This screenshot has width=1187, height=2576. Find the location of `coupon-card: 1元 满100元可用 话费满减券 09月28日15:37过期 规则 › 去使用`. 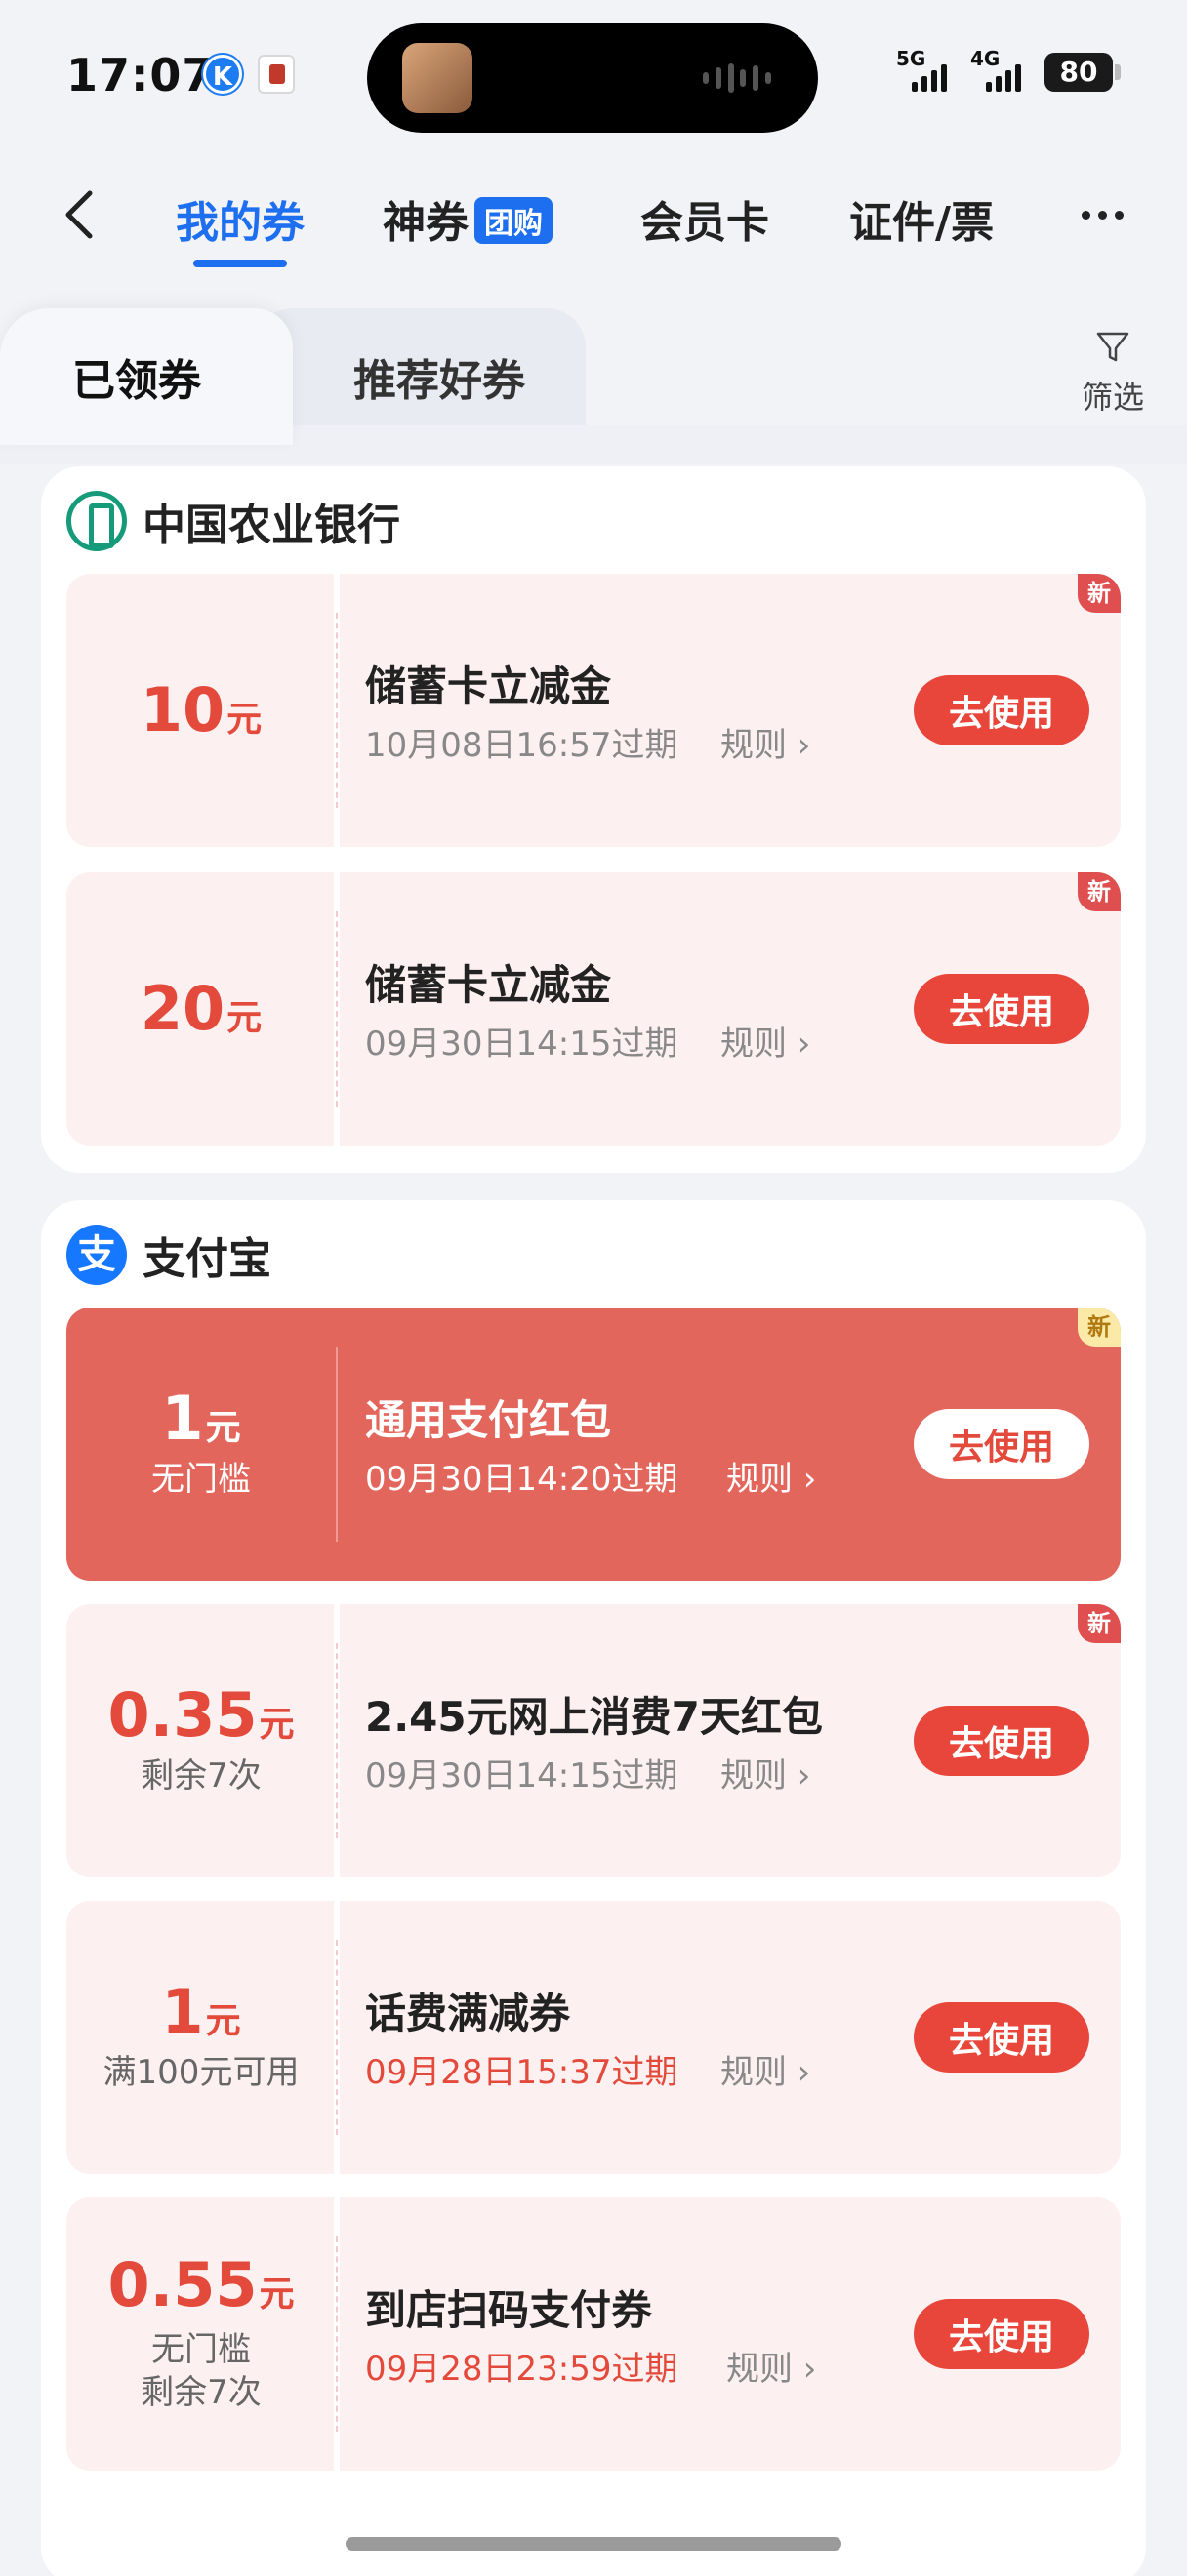

coupon-card: 1元 满100元可用 话费满减券 09月28日15:37过期 规则 › 去使用 is located at coordinates (593, 2037).